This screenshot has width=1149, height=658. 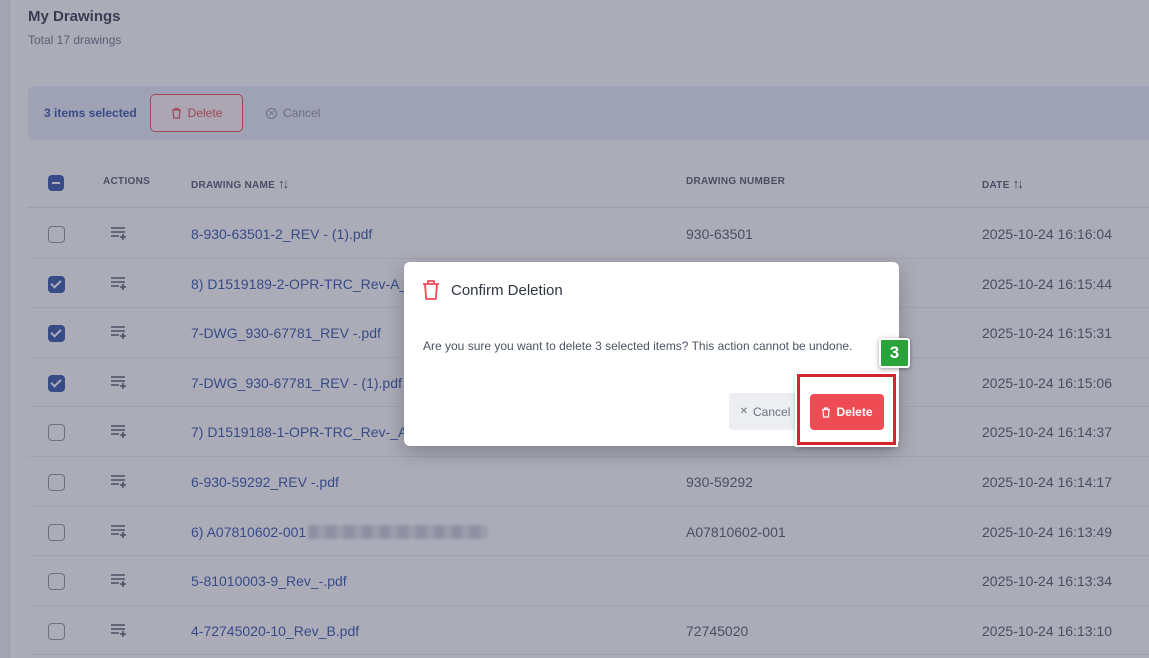 What do you see at coordinates (772, 411) in the screenshot?
I see `dialog-cancel-label: Cancel` at bounding box center [772, 411].